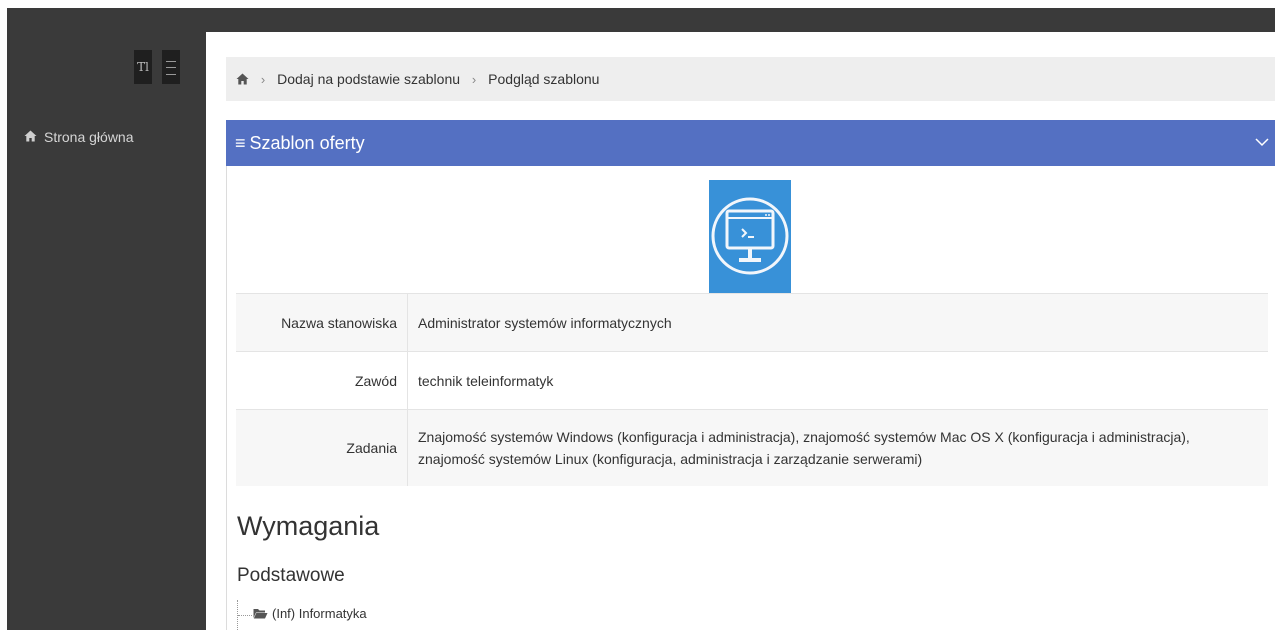 The image size is (1275, 630). I want to click on terminal-monitor-icon, so click(750, 236).